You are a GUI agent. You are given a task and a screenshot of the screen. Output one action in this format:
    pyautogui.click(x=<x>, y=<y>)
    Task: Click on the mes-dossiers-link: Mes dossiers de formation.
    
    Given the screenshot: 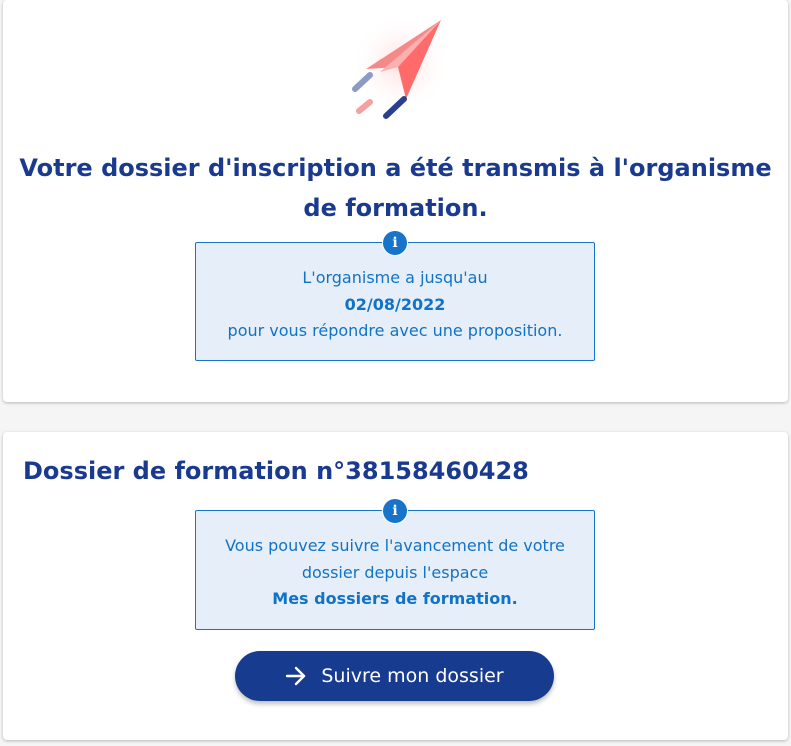 What is the action you would take?
    pyautogui.click(x=395, y=599)
    